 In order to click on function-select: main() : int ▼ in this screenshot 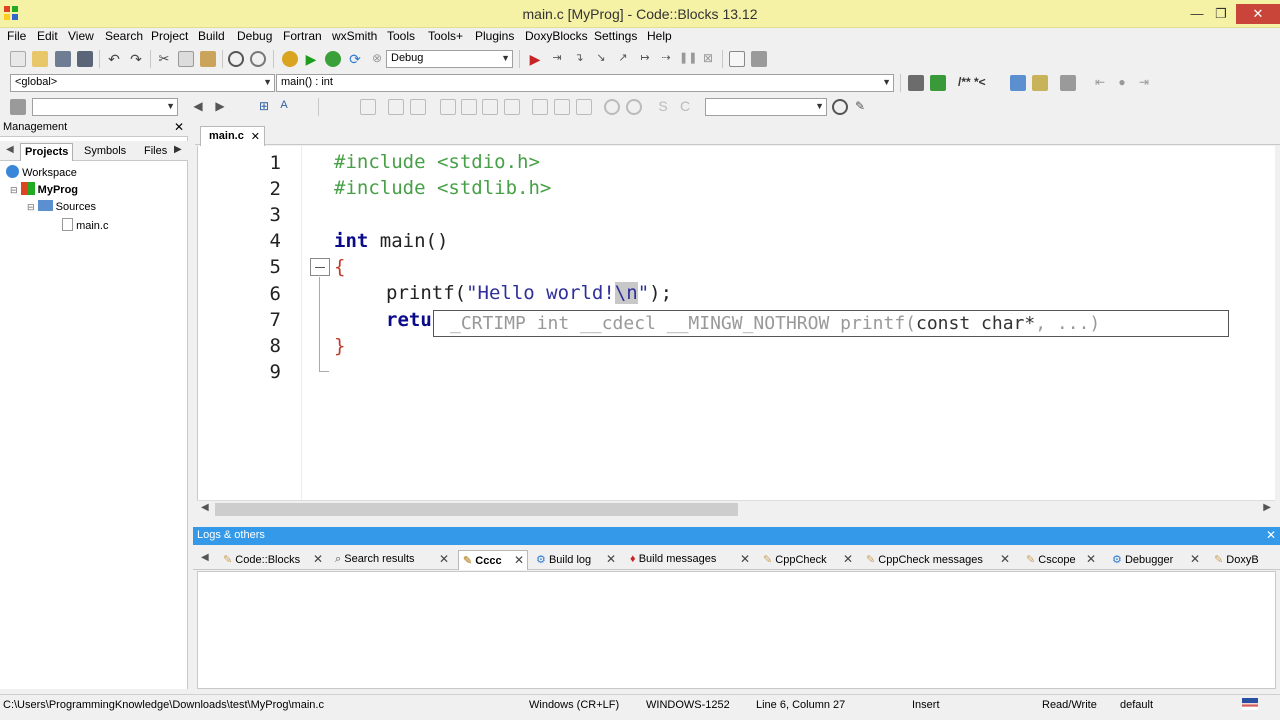, I will do `click(585, 83)`.